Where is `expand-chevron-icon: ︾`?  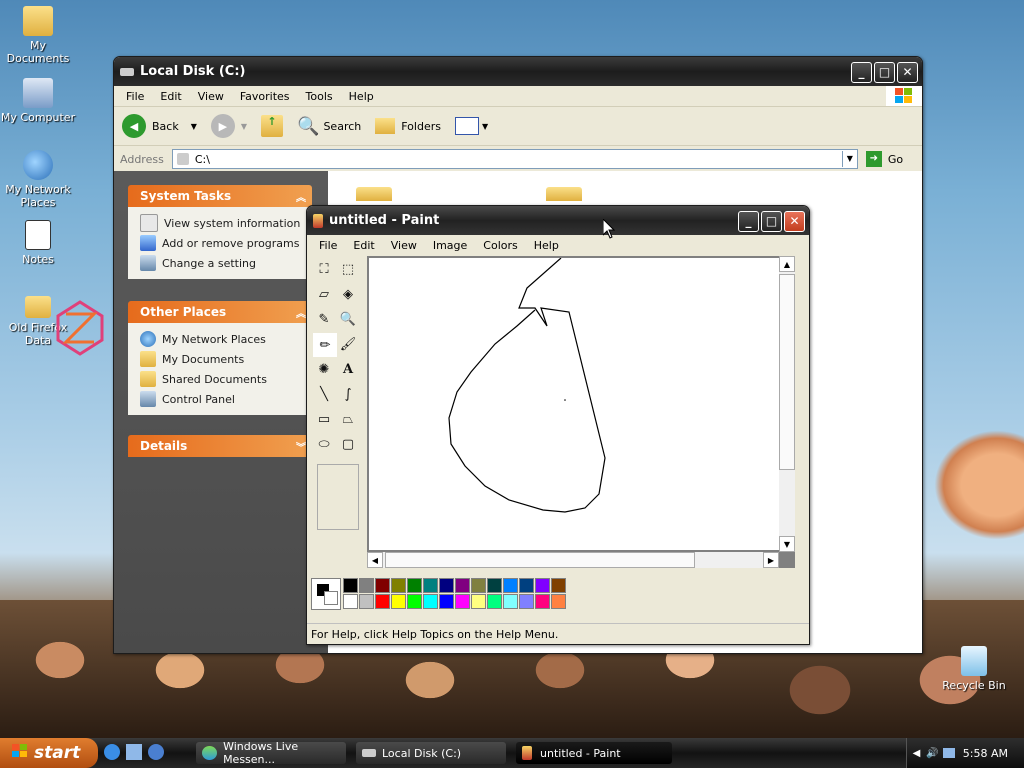 expand-chevron-icon: ︾ is located at coordinates (301, 446).